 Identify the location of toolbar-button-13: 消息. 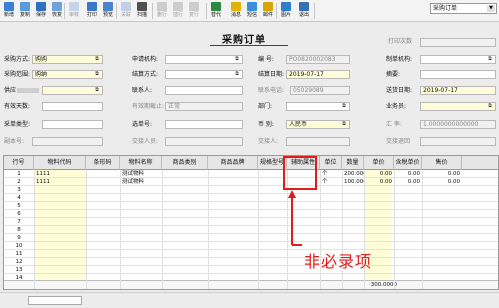
(236, 11).